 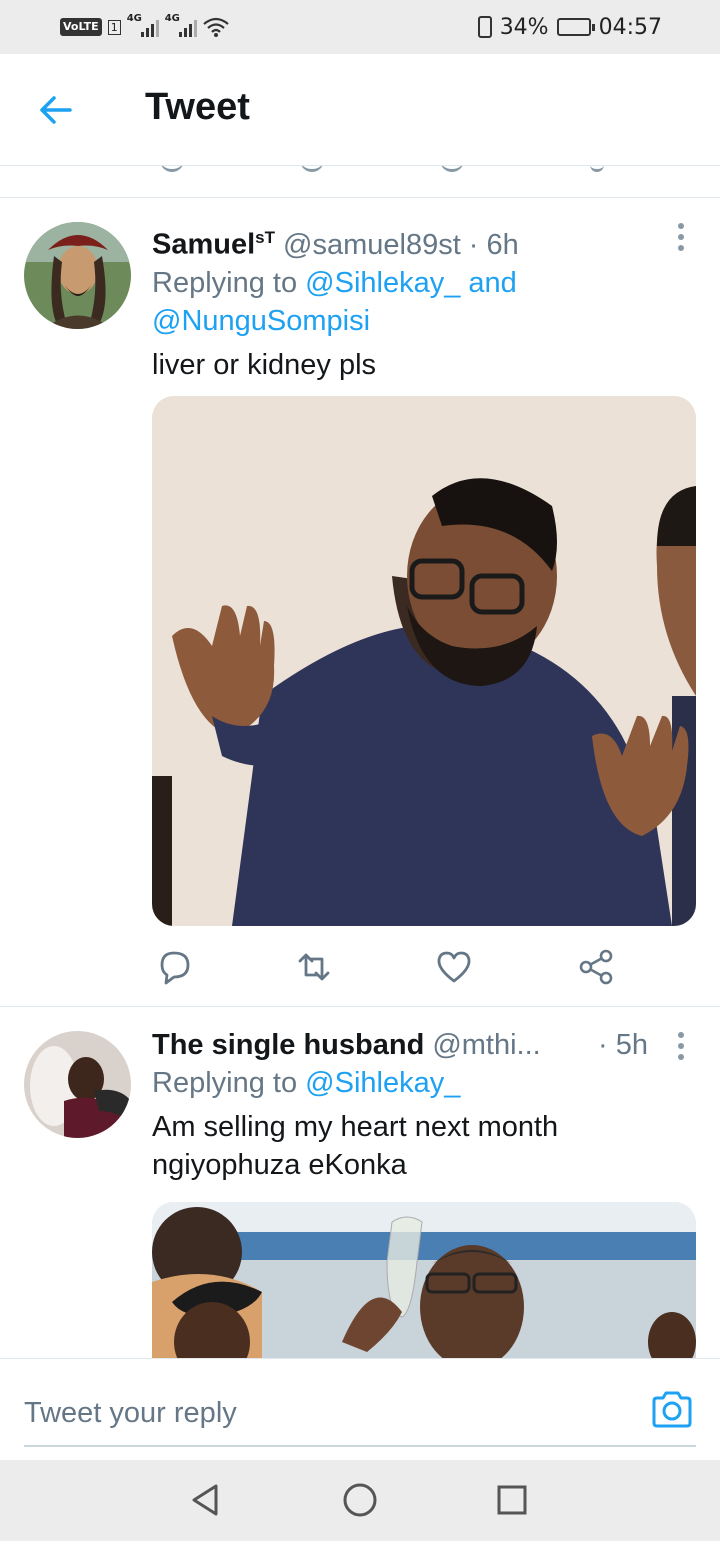 What do you see at coordinates (360, 27) in the screenshot?
I see `status-bar: VoLTE 1 4G 4G 34% 04:57` at bounding box center [360, 27].